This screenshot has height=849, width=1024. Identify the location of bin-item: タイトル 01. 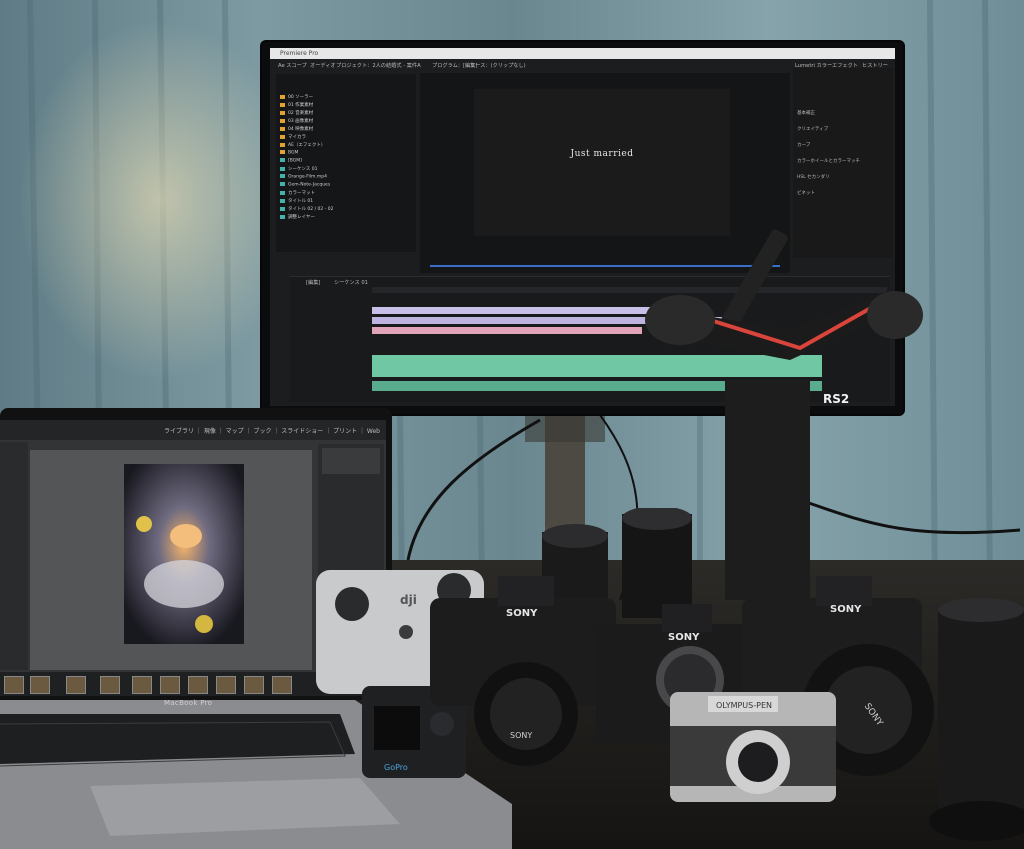
(296, 201).